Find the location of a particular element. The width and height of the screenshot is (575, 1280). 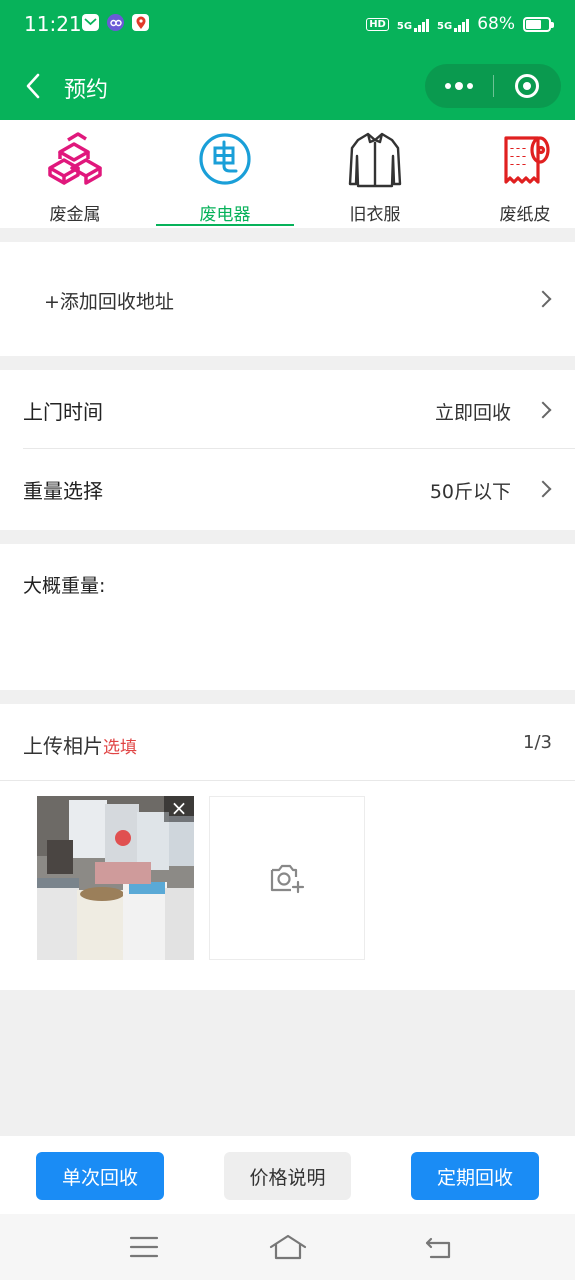

return-icon is located at coordinates (438, 1248).